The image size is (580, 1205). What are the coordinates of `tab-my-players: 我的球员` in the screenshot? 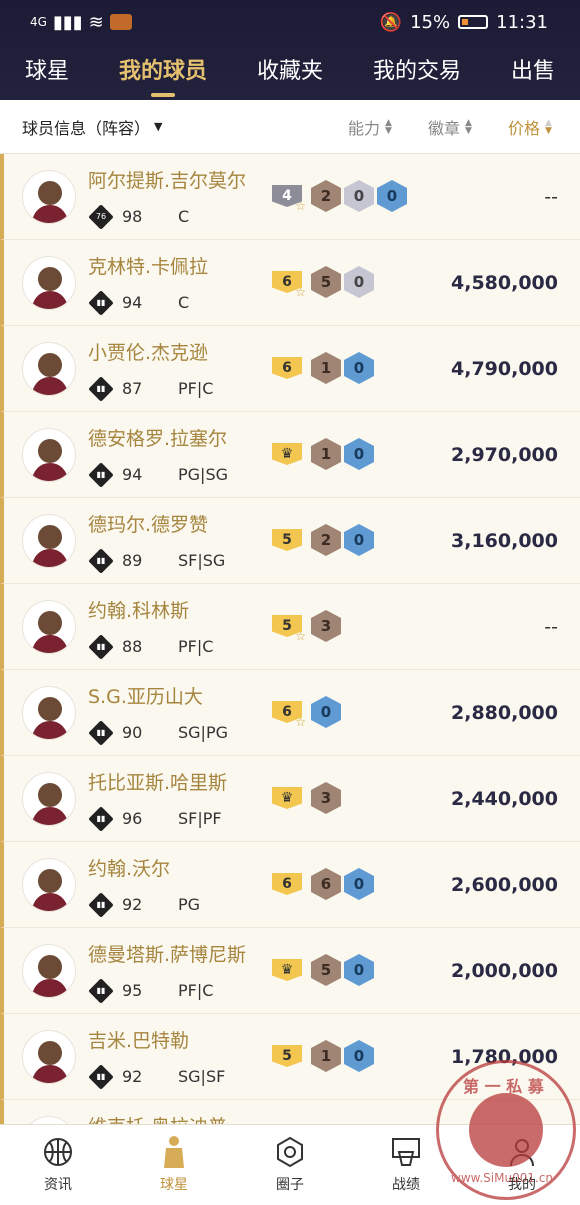 It's located at (163, 72).